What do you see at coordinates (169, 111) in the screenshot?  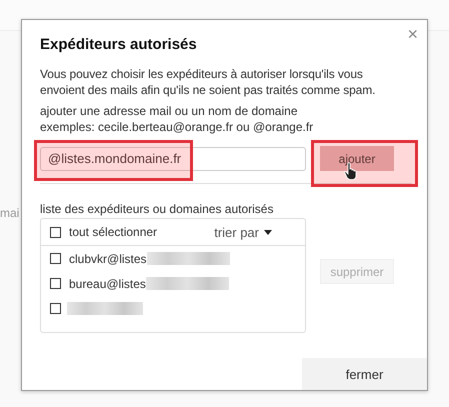 I see `hint-text: ajouter une adresse mail ou un nom de domaine` at bounding box center [169, 111].